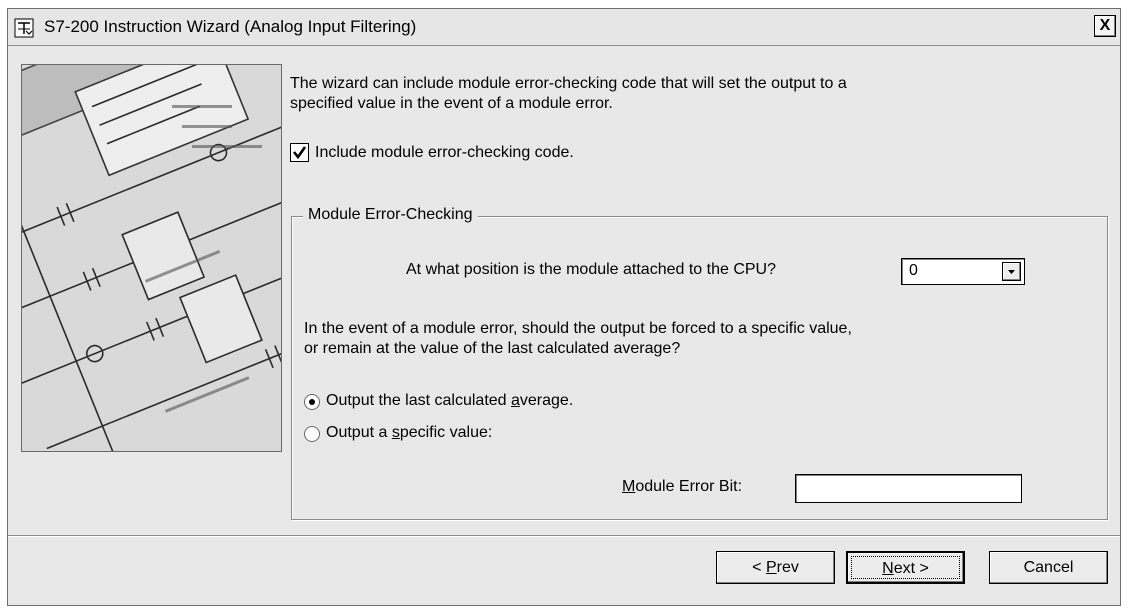 This screenshot has width=1129, height=614. Describe the element at coordinates (1105, 26) in the screenshot. I see `close-button: X` at that location.